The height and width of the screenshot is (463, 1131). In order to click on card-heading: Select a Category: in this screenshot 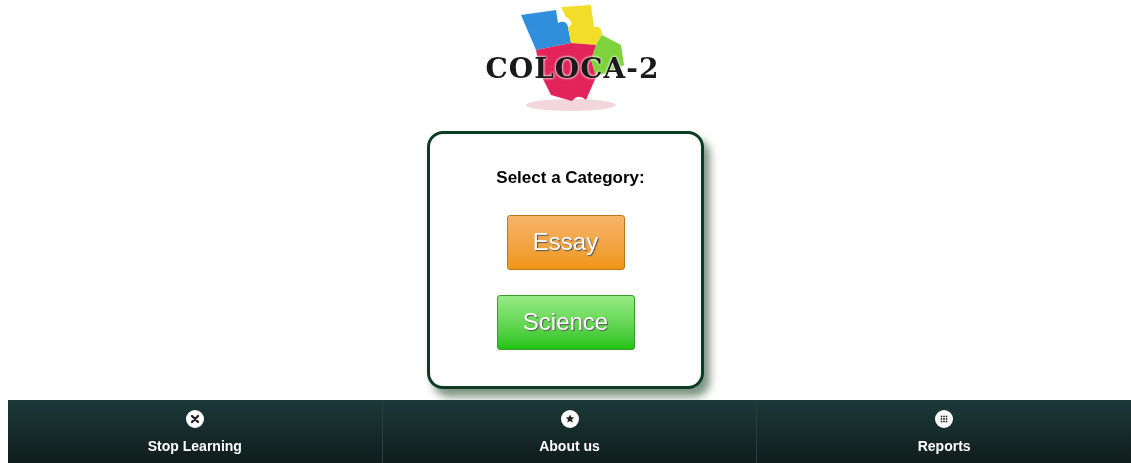, I will do `click(570, 178)`.